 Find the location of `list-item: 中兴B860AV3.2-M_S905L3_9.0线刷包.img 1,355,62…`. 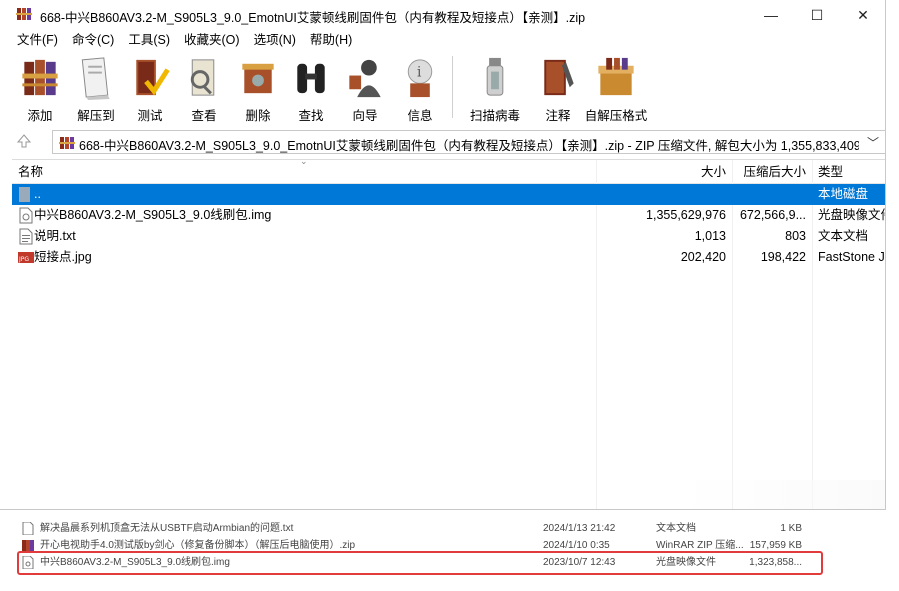

list-item: 中兴B860AV3.2-M_S905L3_9.0线刷包.img 1,355,62… is located at coordinates (449, 215).